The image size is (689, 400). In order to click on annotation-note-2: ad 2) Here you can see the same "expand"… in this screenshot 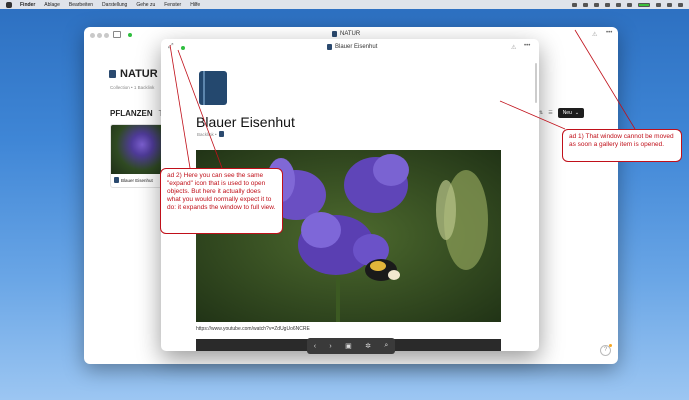, I will do `click(221, 201)`.